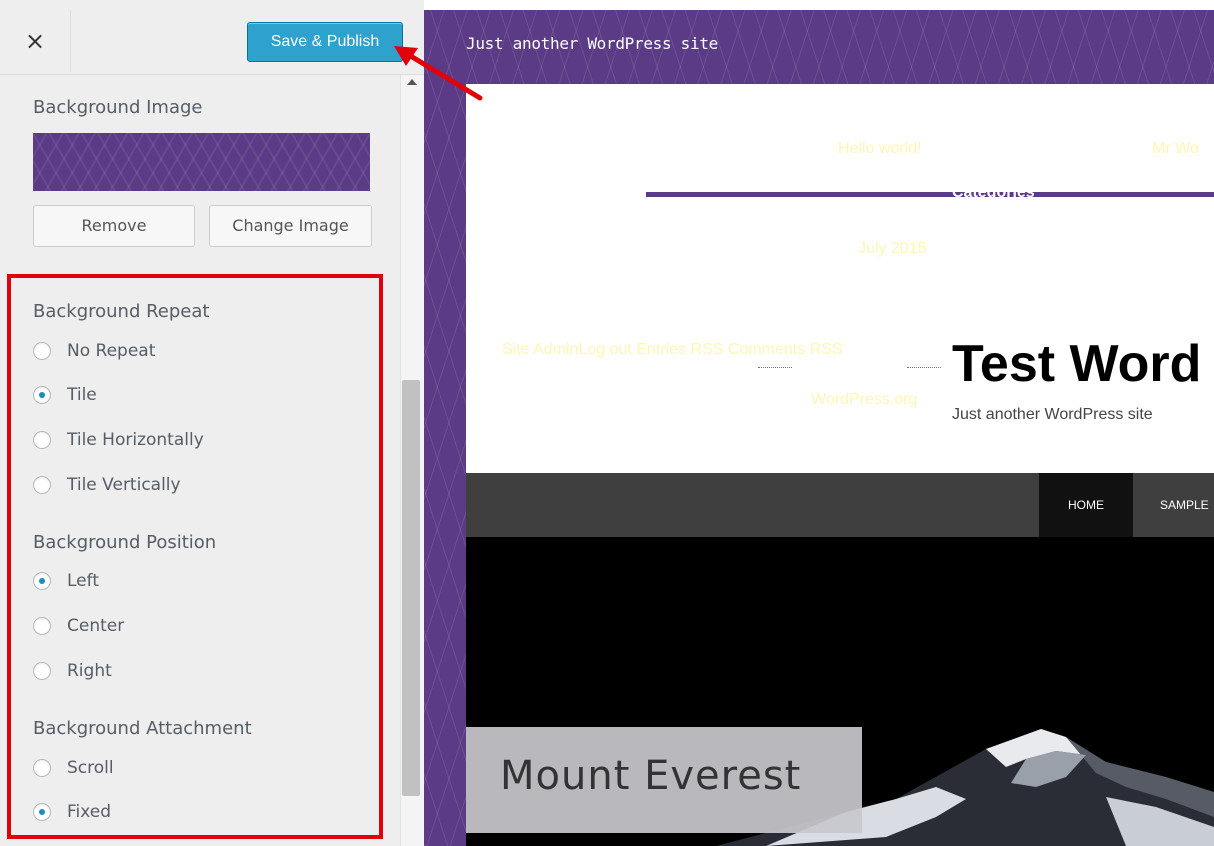 The image size is (1214, 846). What do you see at coordinates (930, 194) in the screenshot?
I see `widget-divider` at bounding box center [930, 194].